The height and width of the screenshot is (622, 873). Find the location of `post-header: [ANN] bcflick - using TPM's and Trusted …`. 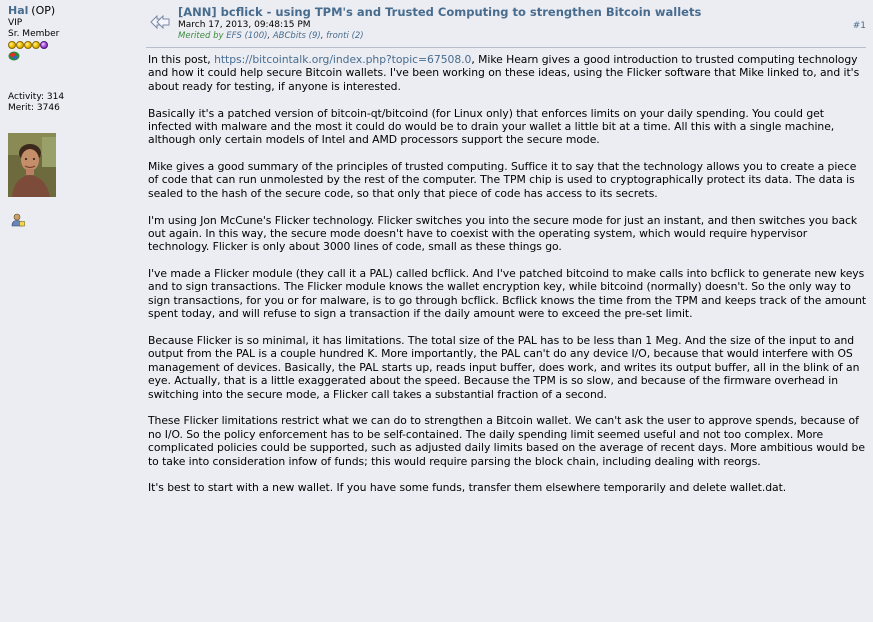

post-header: [ANN] bcflick - using TPM's and Trusted … is located at coordinates (506, 25).